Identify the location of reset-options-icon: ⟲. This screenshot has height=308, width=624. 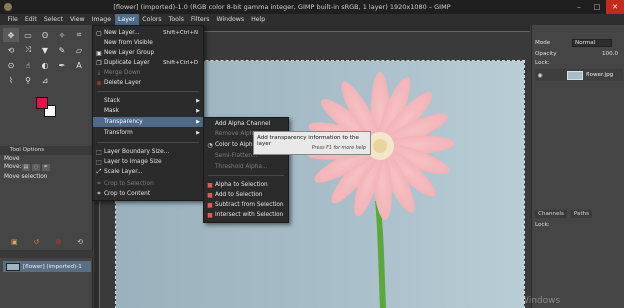
(80, 242).